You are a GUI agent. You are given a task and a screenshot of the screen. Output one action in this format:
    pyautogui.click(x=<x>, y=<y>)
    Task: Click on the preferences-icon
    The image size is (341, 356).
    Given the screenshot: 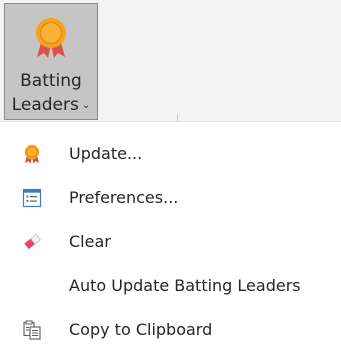 What is the action you would take?
    pyautogui.click(x=32, y=198)
    